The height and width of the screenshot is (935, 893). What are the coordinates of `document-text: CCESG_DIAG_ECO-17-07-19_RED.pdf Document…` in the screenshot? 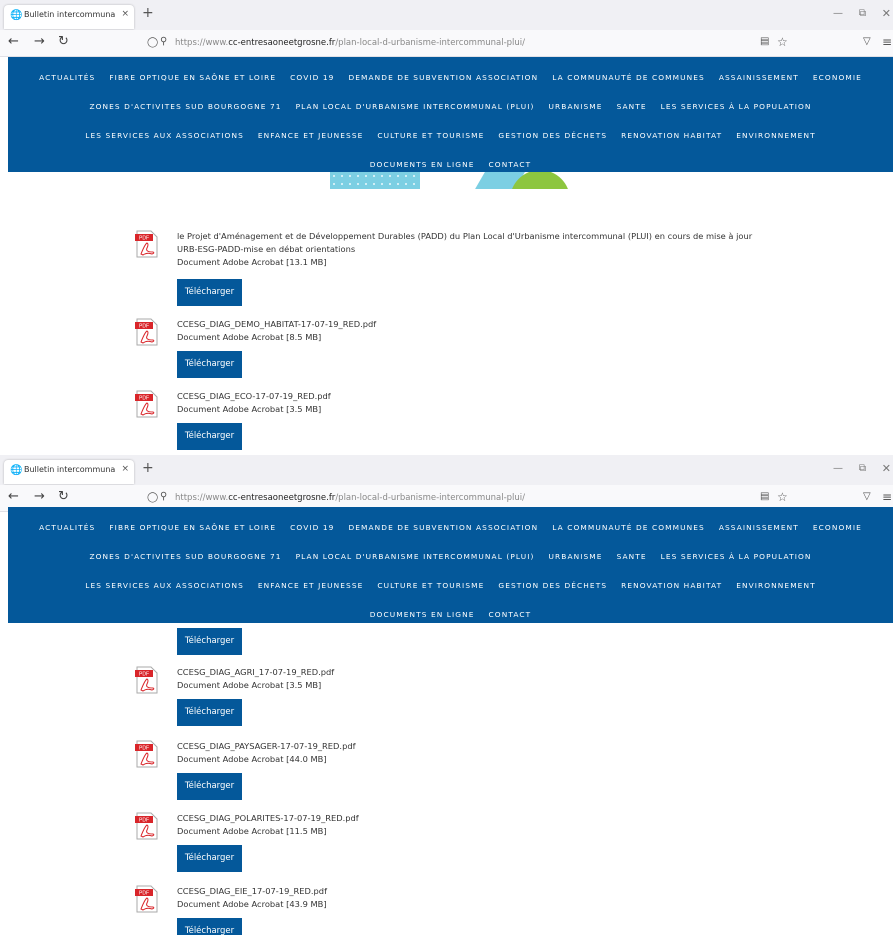 It's located at (254, 403).